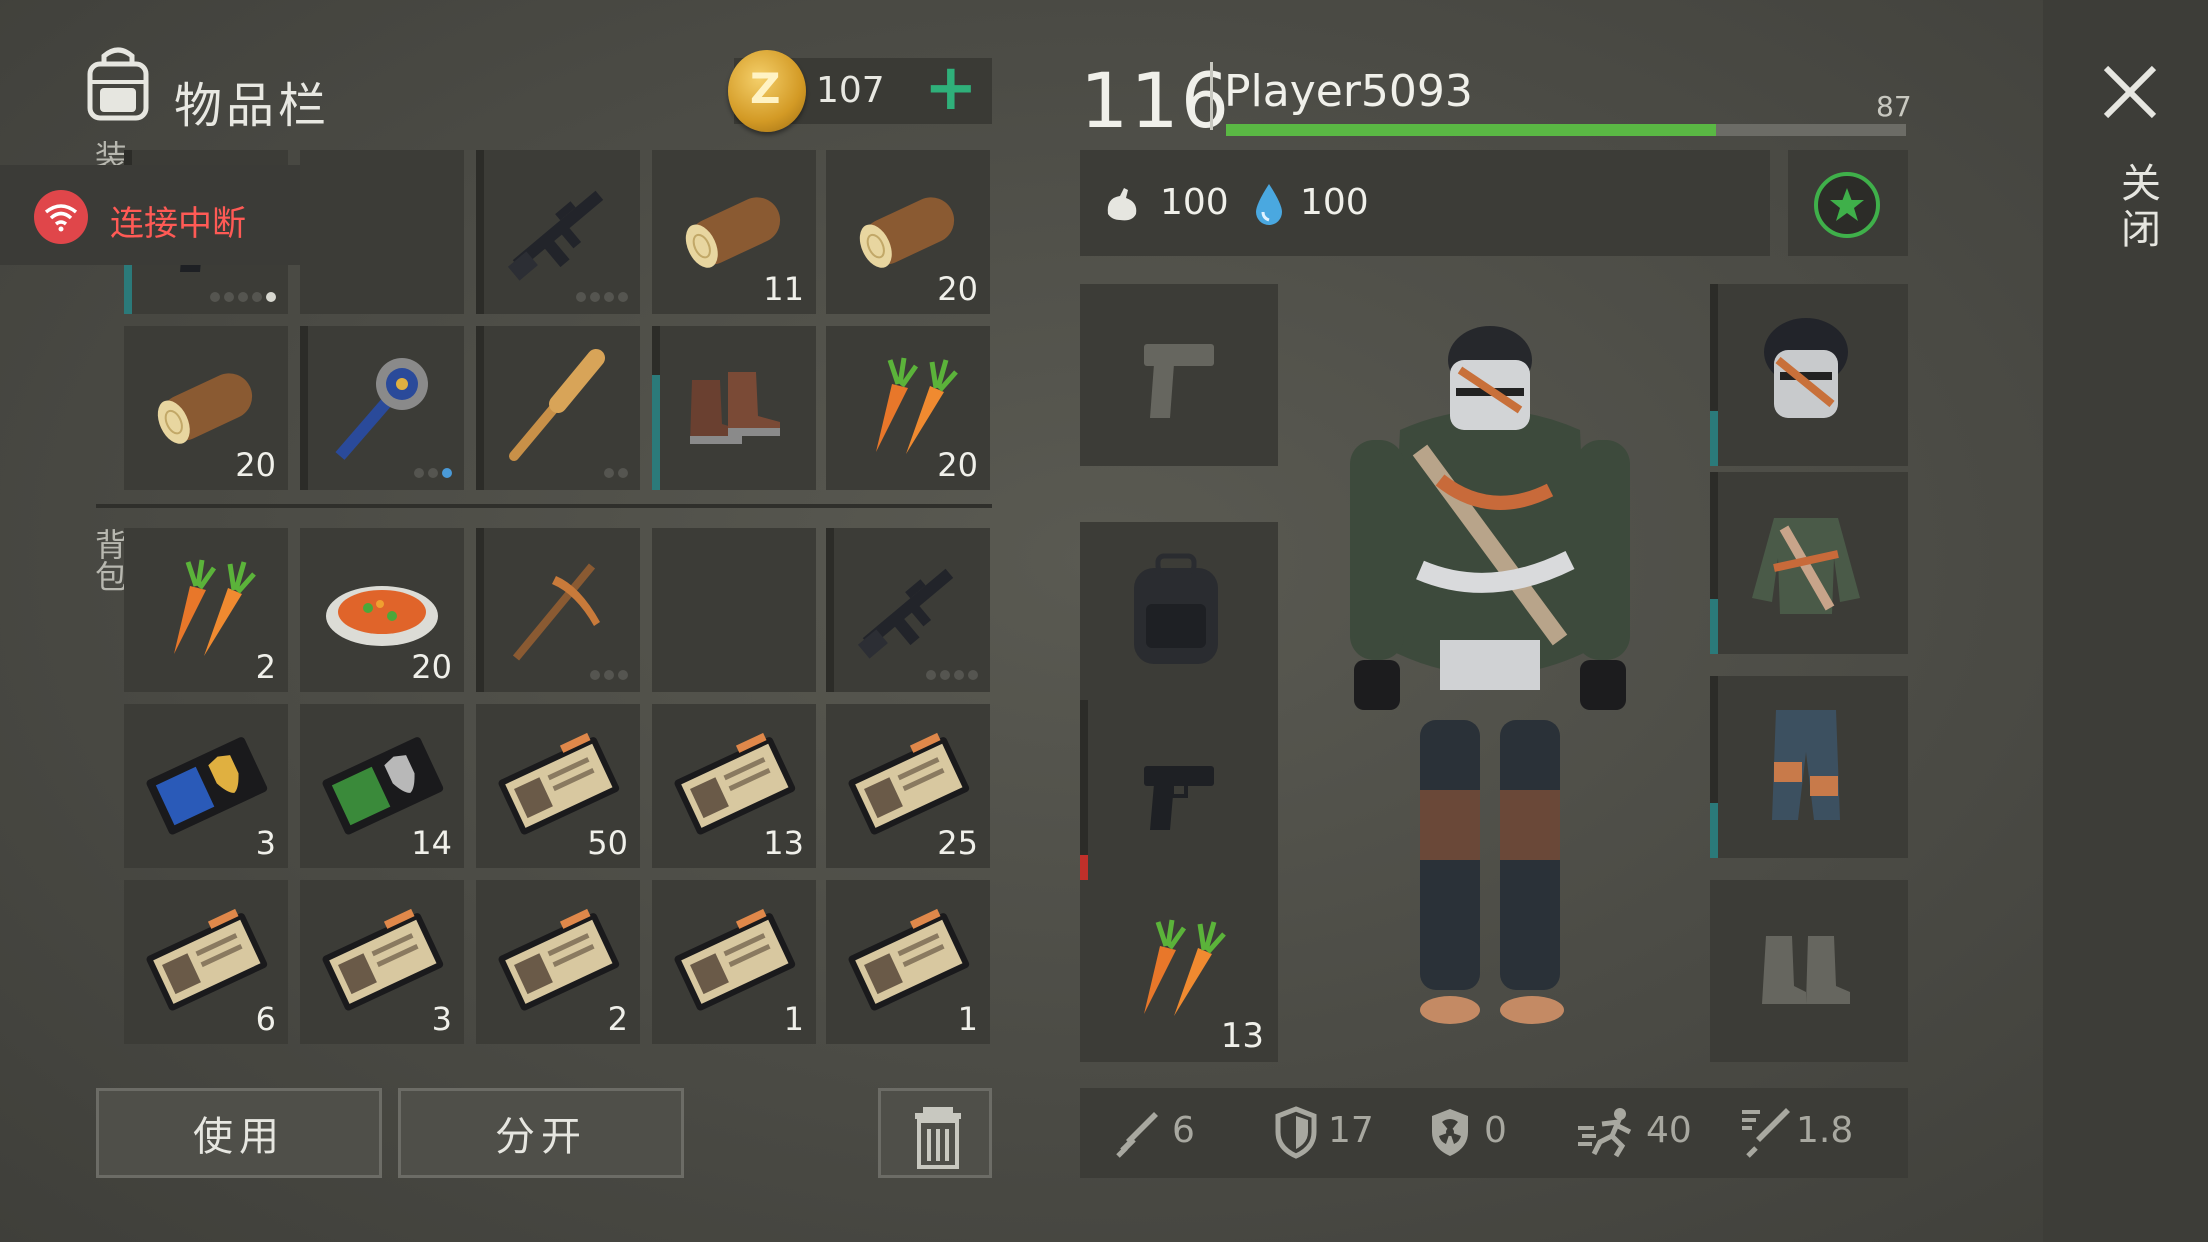 The image size is (2208, 1242). What do you see at coordinates (2130, 92) in the screenshot?
I see `close-icon` at bounding box center [2130, 92].